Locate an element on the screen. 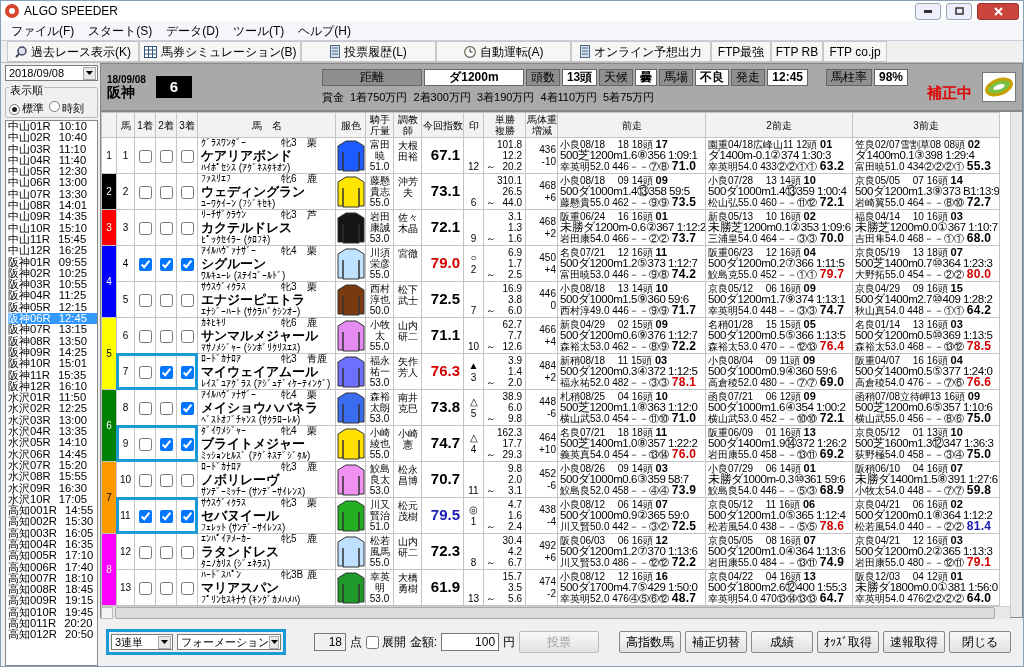  race-list-item: 水沢02R 12:25 is located at coordinates (52, 409).